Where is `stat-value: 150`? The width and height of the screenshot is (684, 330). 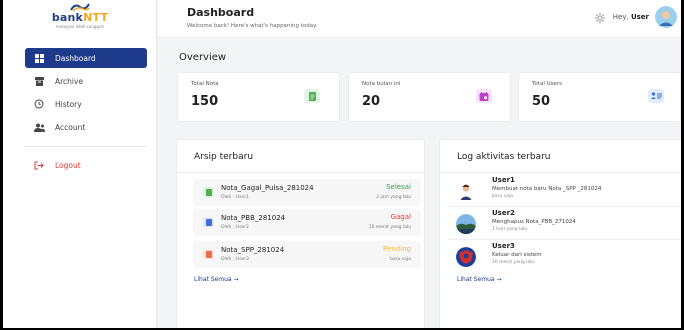
stat-value: 150 is located at coordinates (205, 101).